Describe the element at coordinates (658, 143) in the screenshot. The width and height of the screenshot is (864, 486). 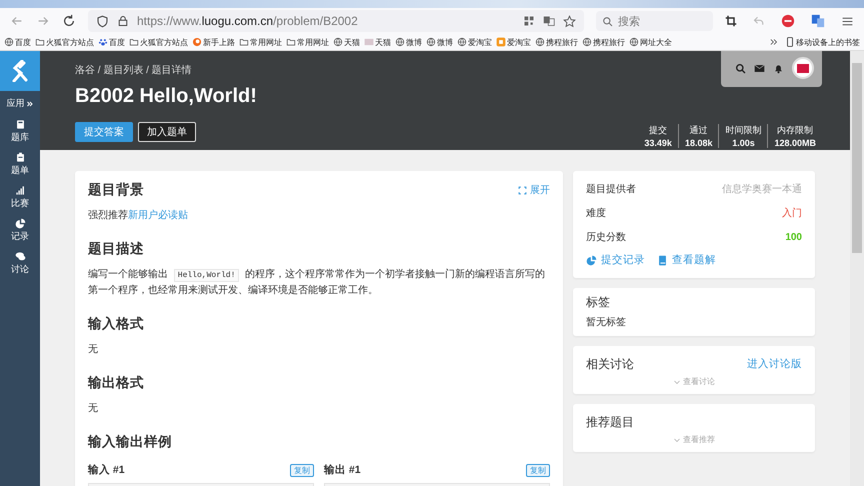
I see `stat-value: 33.49k` at that location.